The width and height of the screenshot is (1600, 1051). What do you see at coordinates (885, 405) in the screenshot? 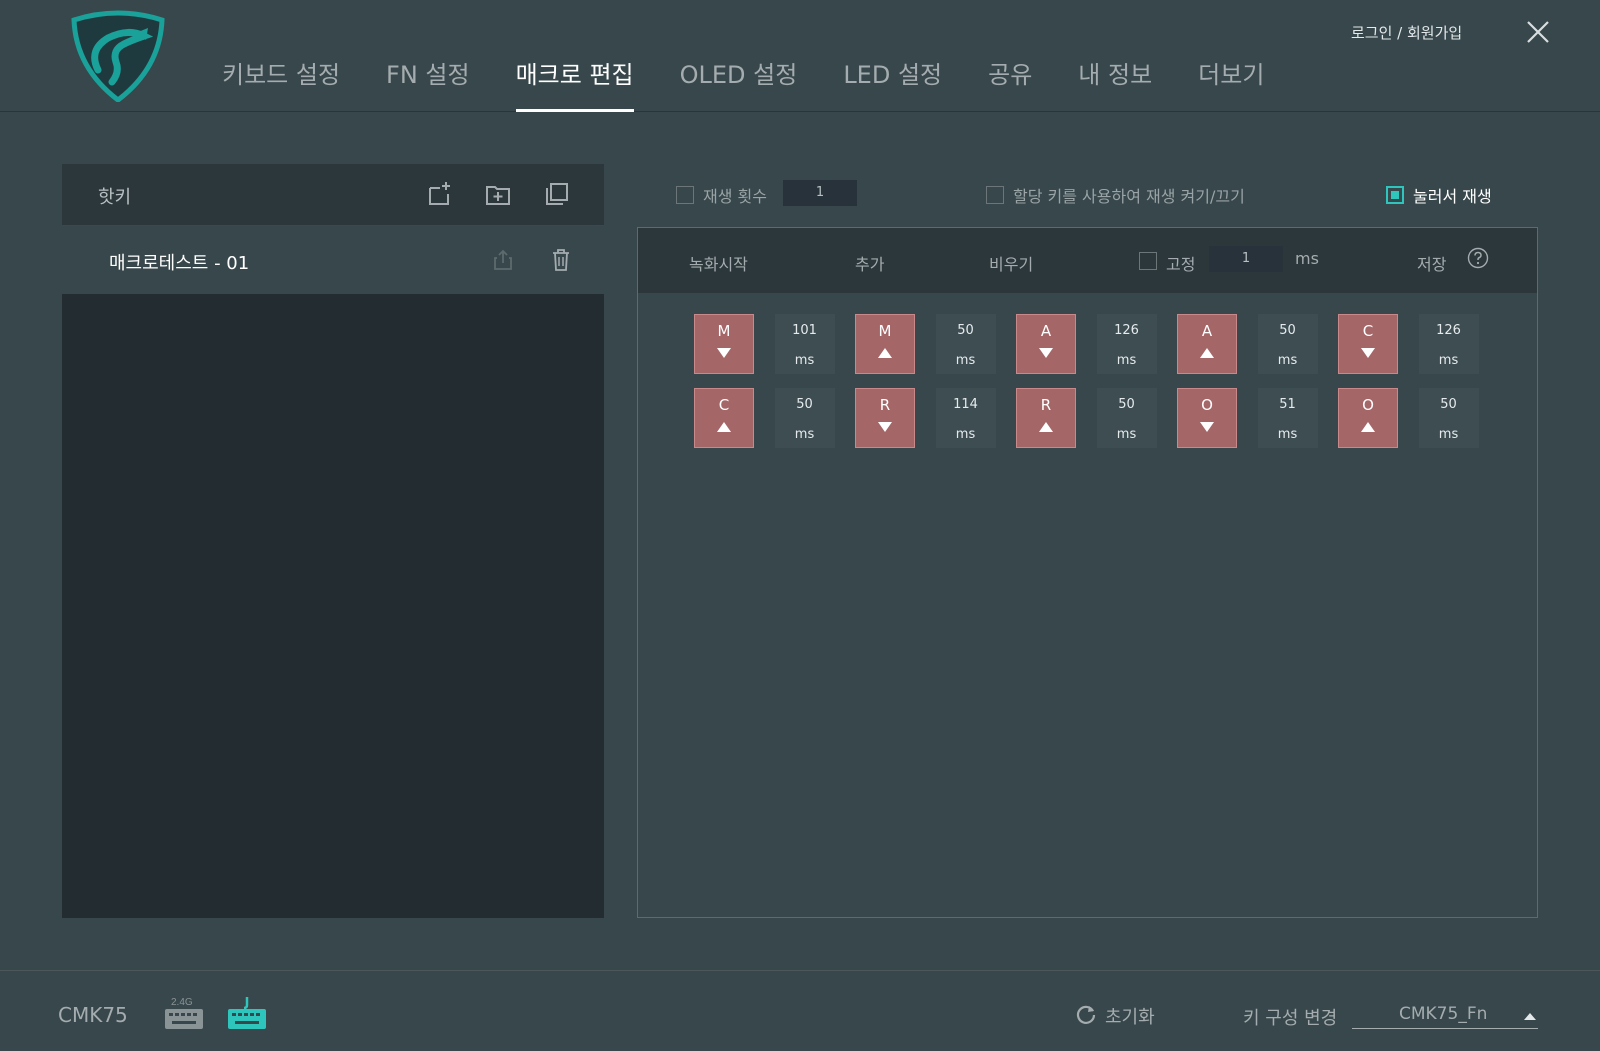
I see `macro-key-label: R` at bounding box center [885, 405].